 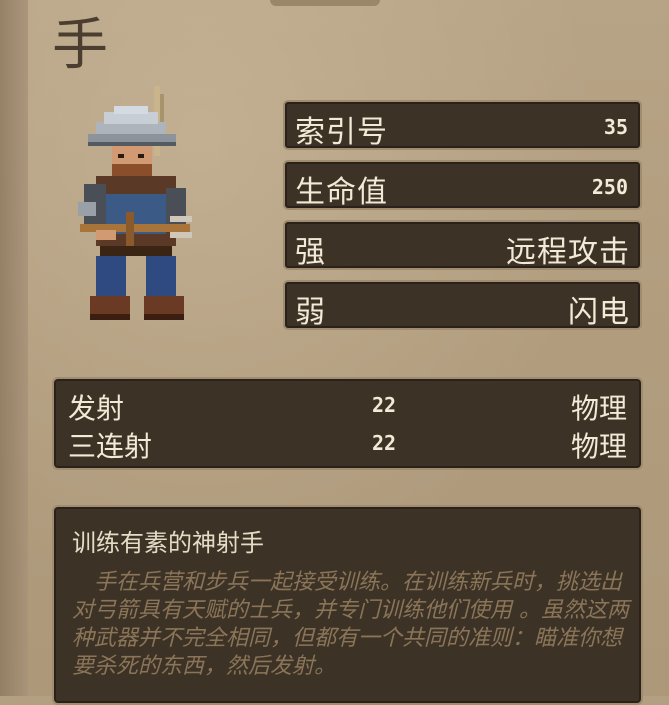 What do you see at coordinates (80, 45) in the screenshot?
I see `unit-name: 手` at bounding box center [80, 45].